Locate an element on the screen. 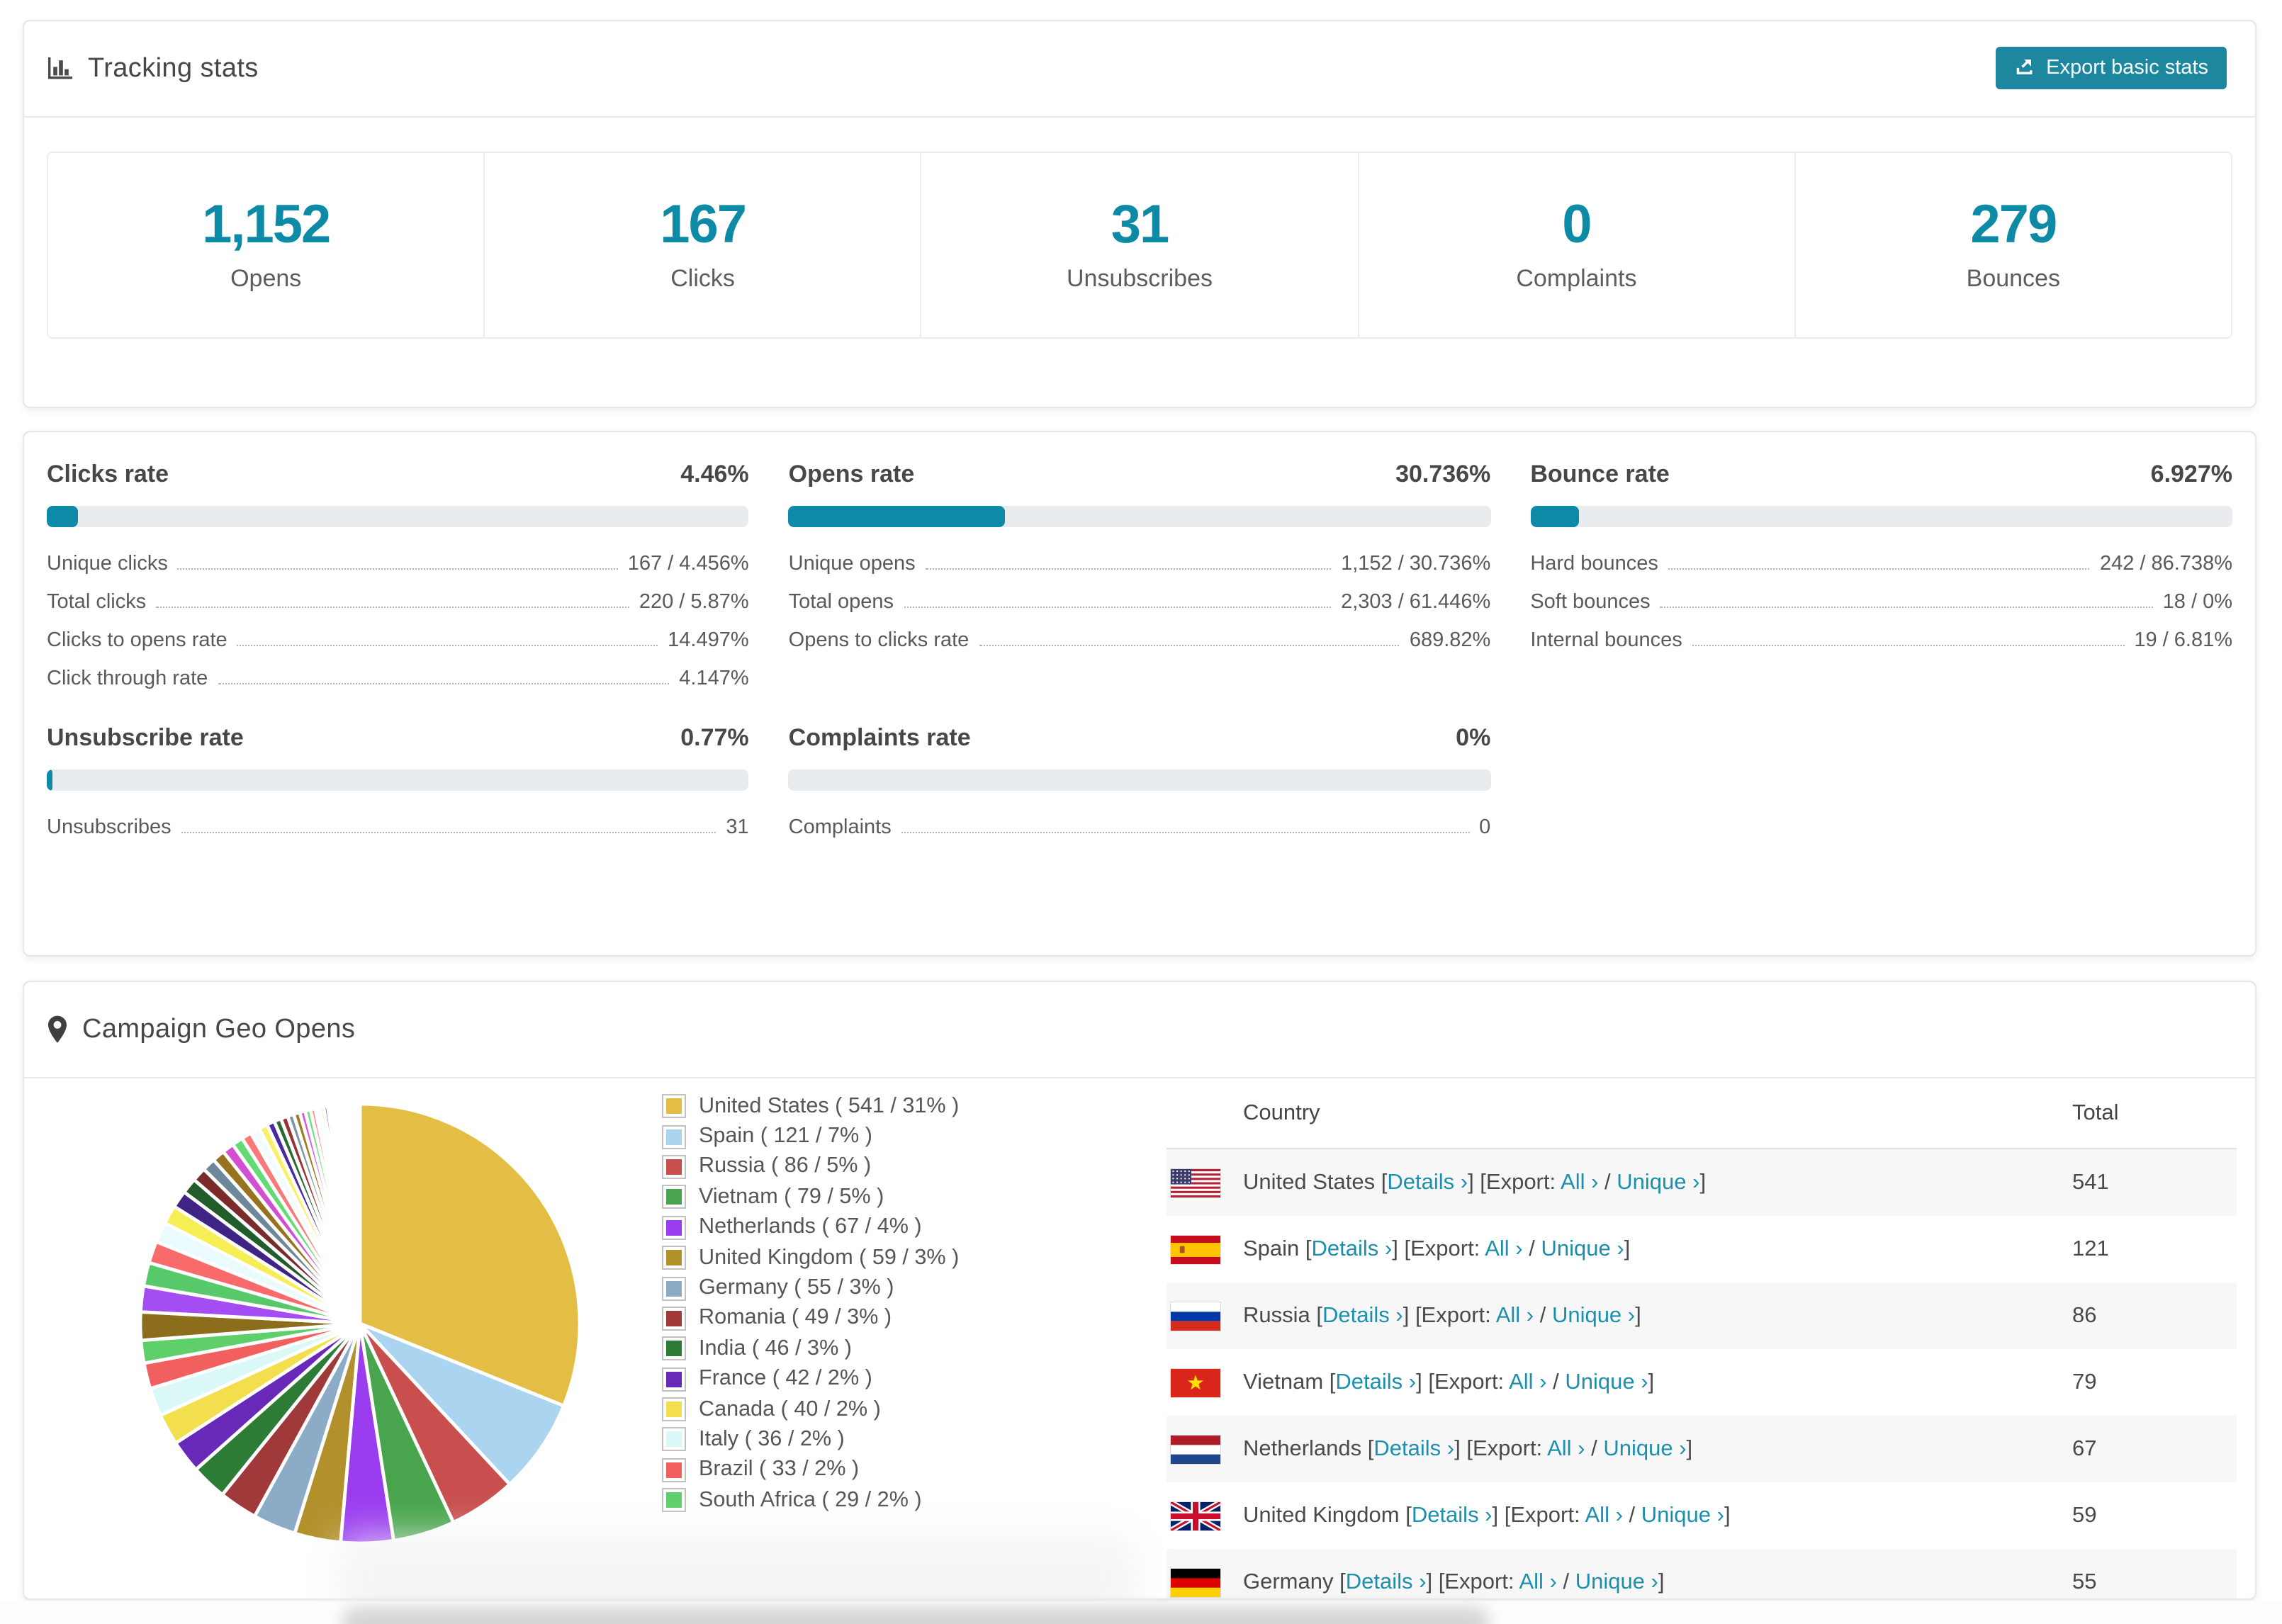 This screenshot has height=1624, width=2282. legend-item: Germany ( 55 / 3% ) is located at coordinates (811, 1288).